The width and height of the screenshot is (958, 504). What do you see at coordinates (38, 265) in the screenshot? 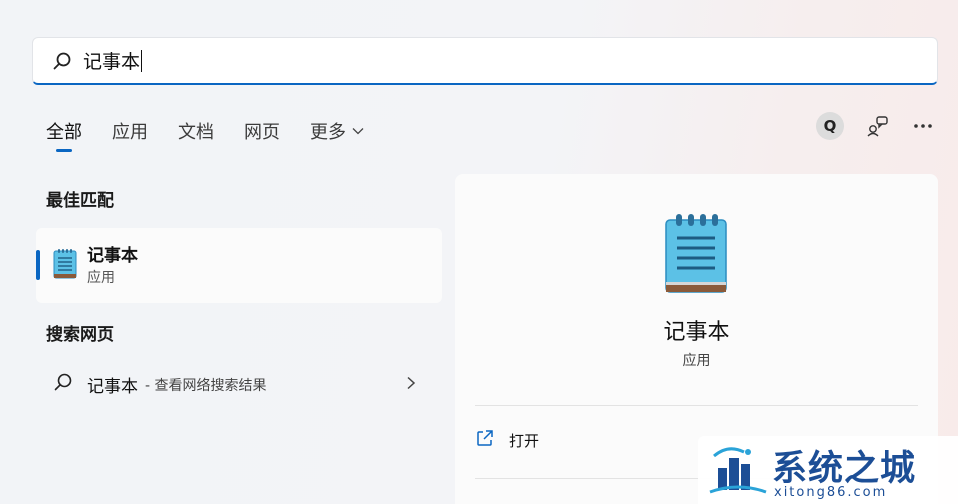
I see `selection-indicator` at bounding box center [38, 265].